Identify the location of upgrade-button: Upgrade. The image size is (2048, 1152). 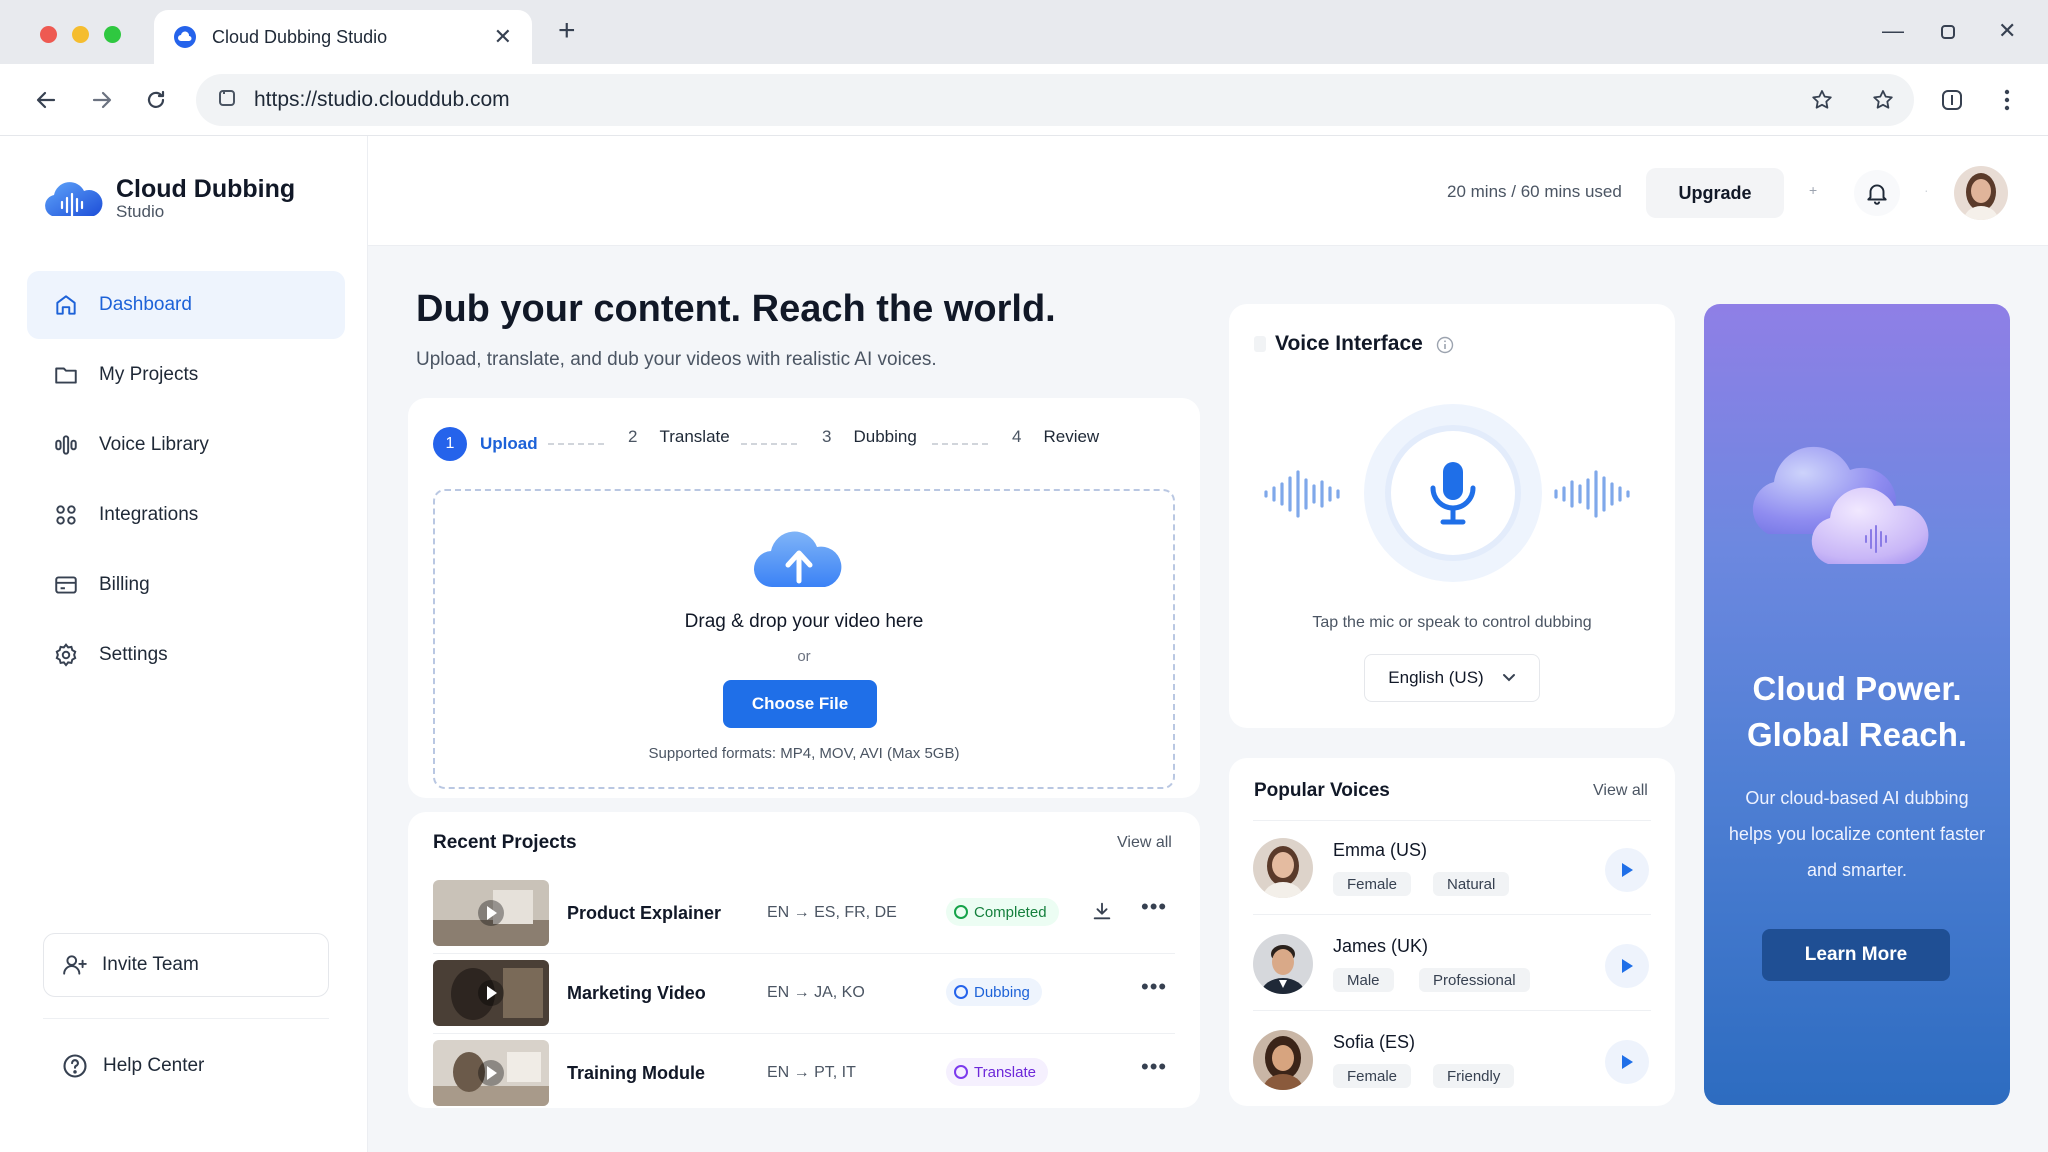
(1715, 193).